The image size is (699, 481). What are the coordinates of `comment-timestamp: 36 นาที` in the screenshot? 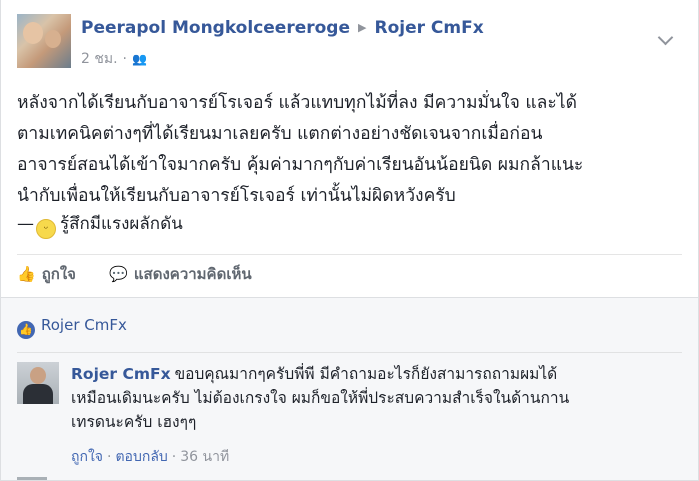 It's located at (204, 457).